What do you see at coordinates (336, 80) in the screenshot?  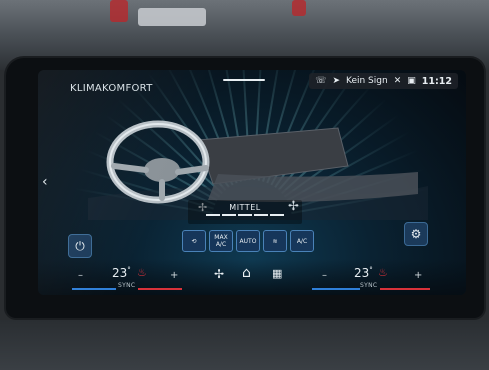 I see `navigation-arrow-icon: ➤` at bounding box center [336, 80].